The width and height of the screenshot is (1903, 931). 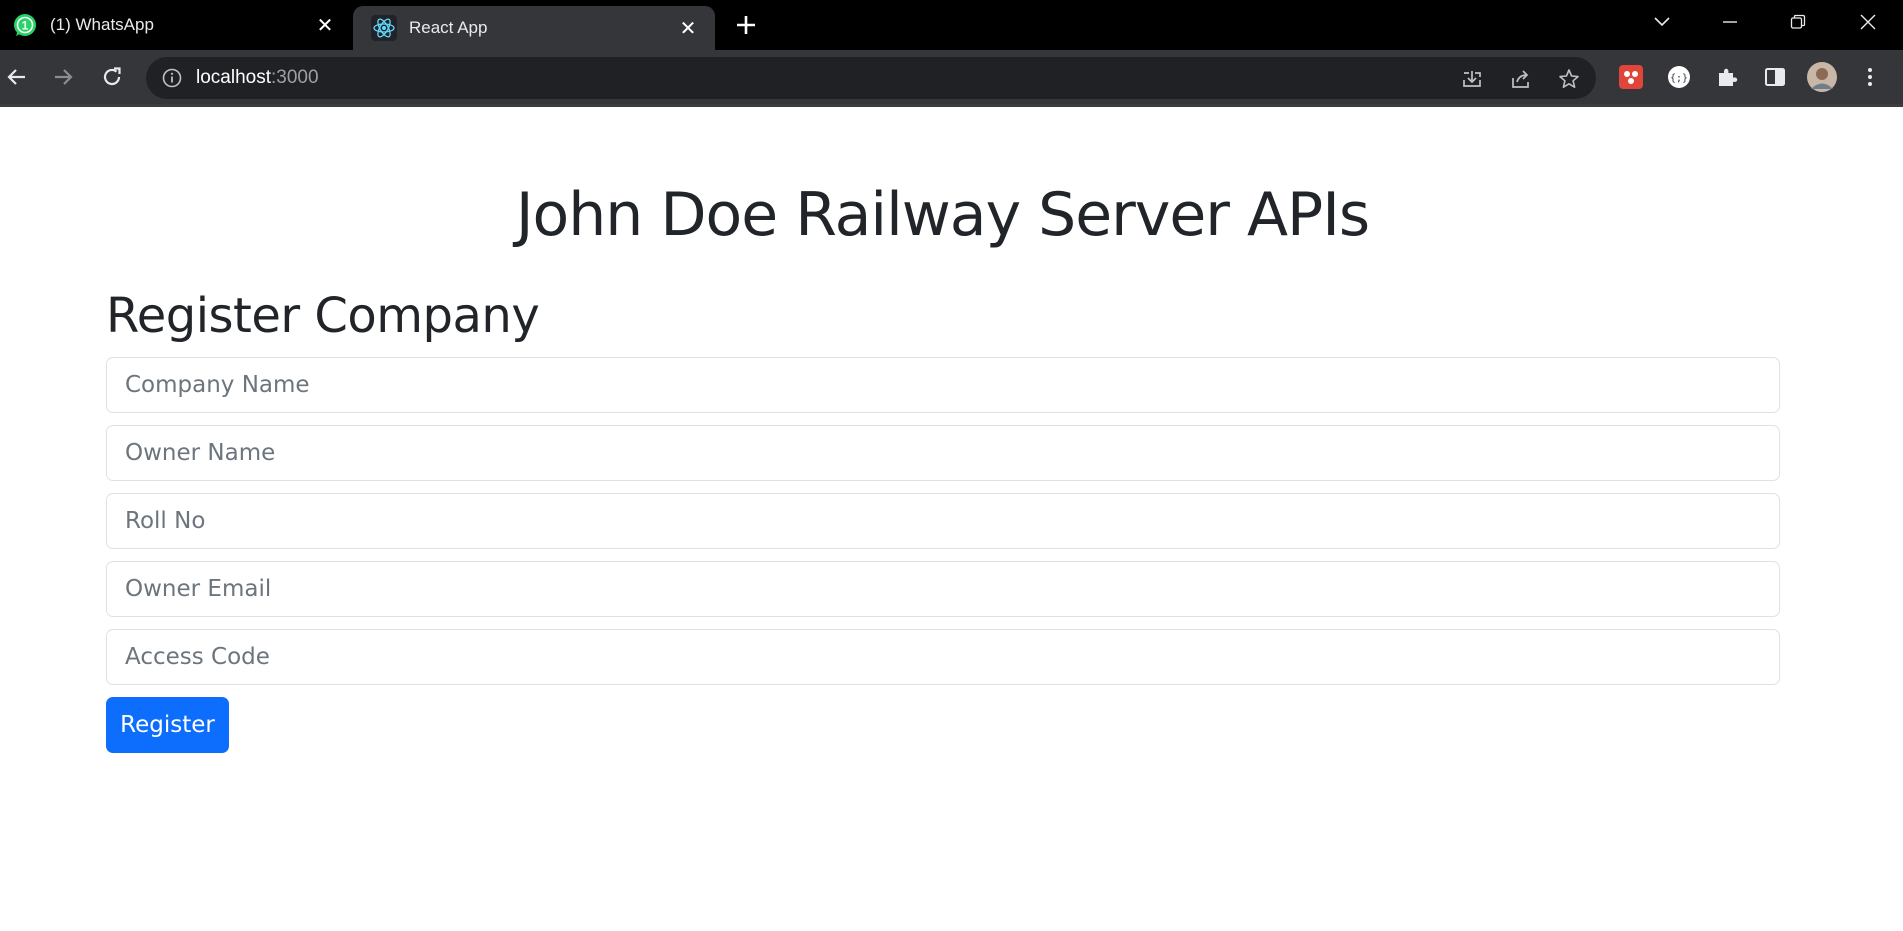 I want to click on new-tab-button, so click(x=746, y=25).